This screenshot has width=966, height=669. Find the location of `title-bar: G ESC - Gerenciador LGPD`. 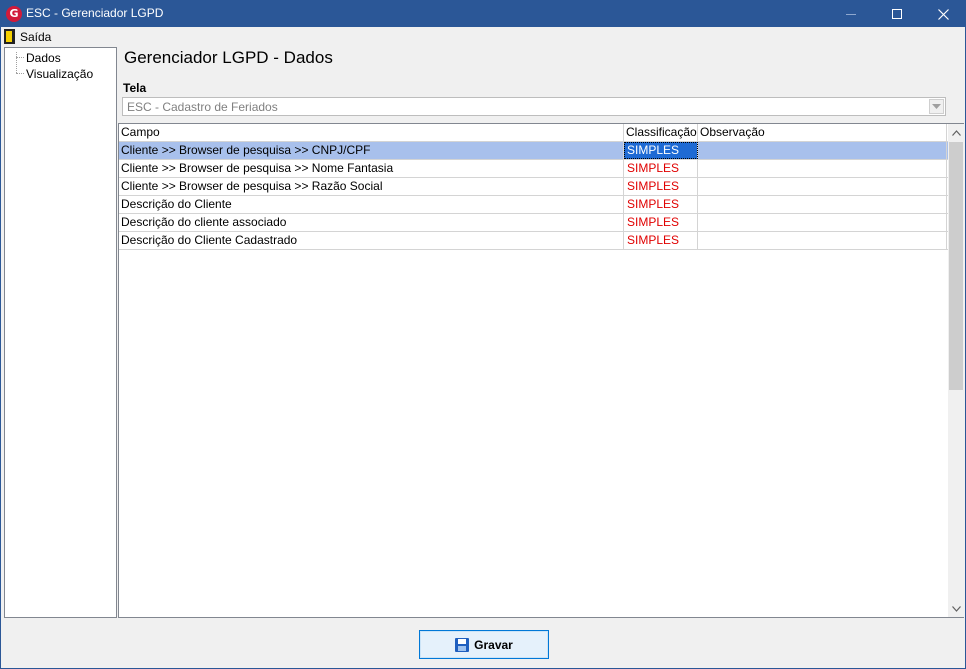

title-bar: G ESC - Gerenciador LGPD is located at coordinates (483, 14).